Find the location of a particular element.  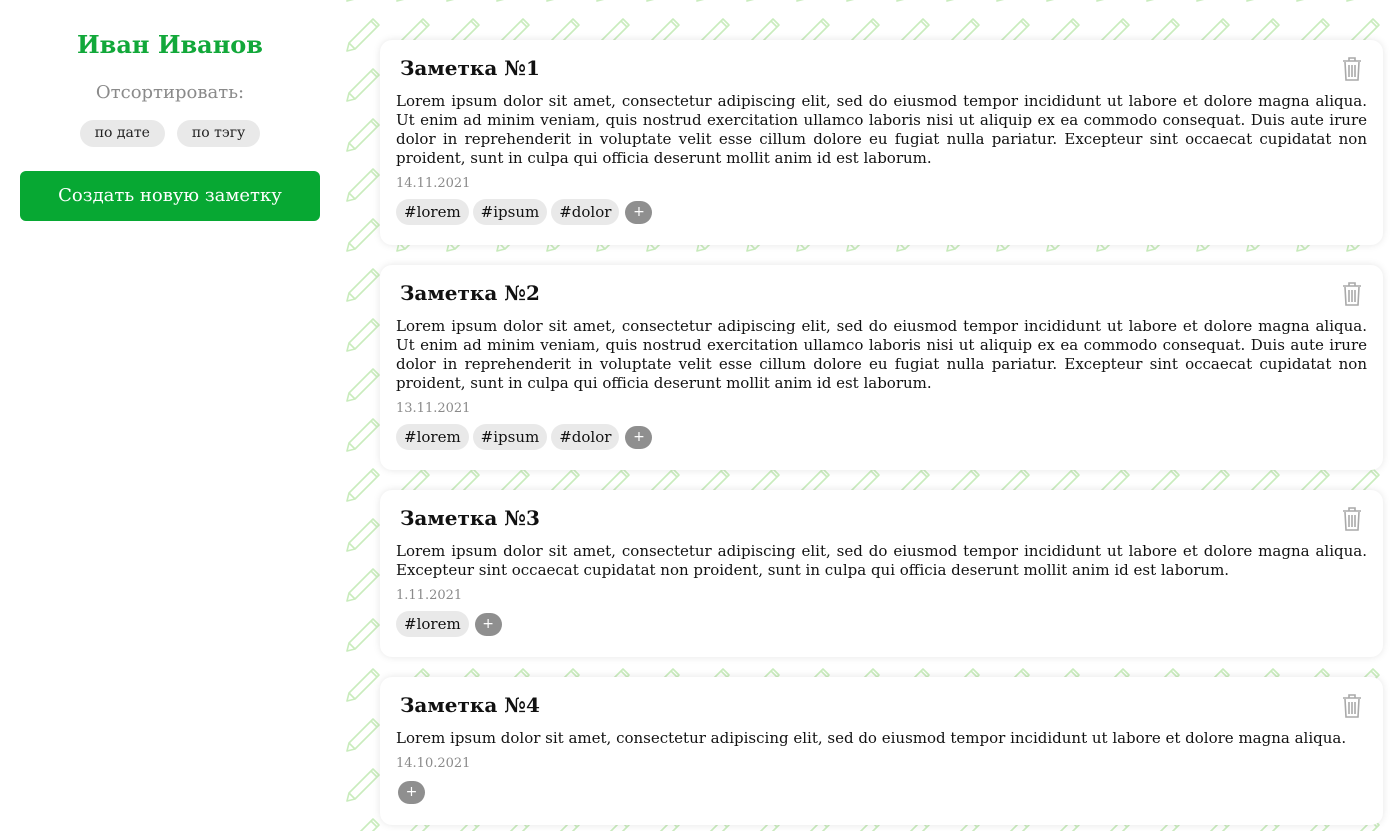

sort-options: по дате по тэгу is located at coordinates (170, 133).